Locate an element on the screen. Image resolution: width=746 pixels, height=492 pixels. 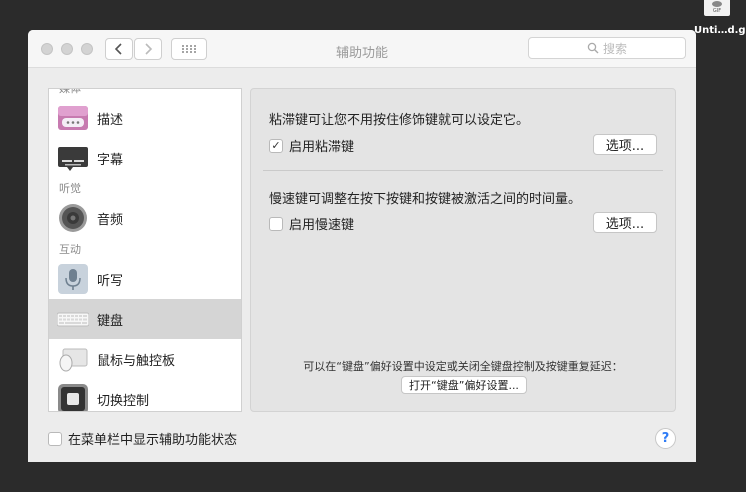
sidebar-item-switch-control: 切换控制 is located at coordinates (145, 395).